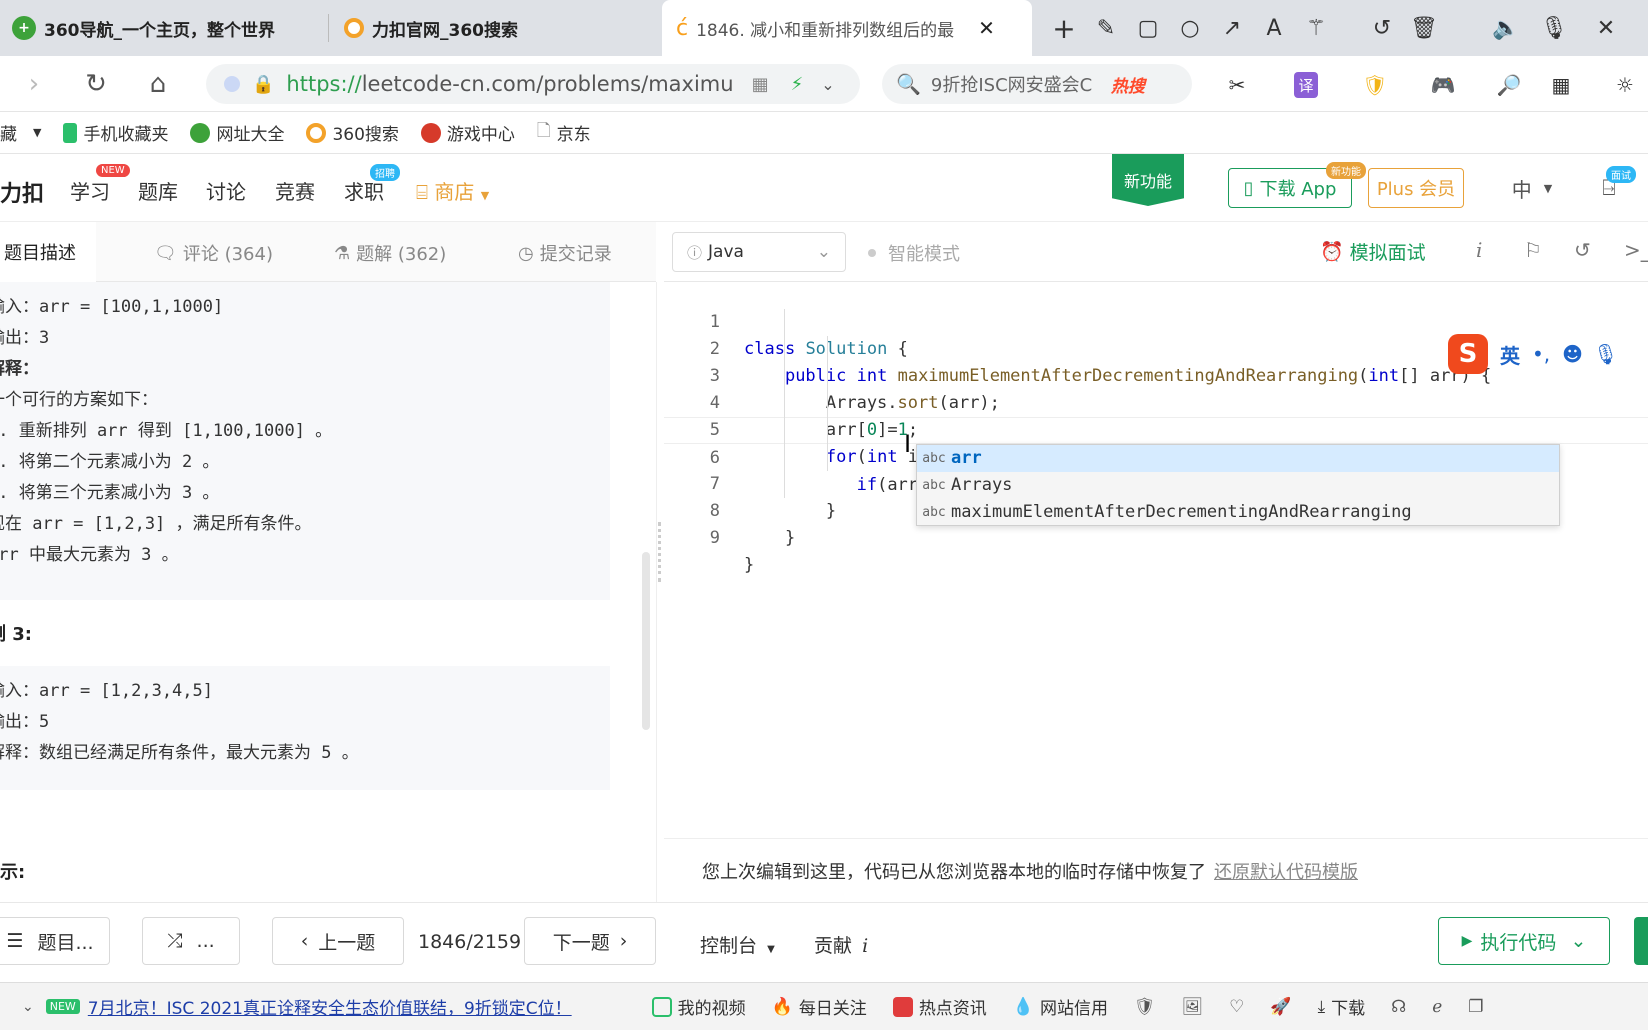  I want to click on tab-description: 题目描述, so click(48, 252).